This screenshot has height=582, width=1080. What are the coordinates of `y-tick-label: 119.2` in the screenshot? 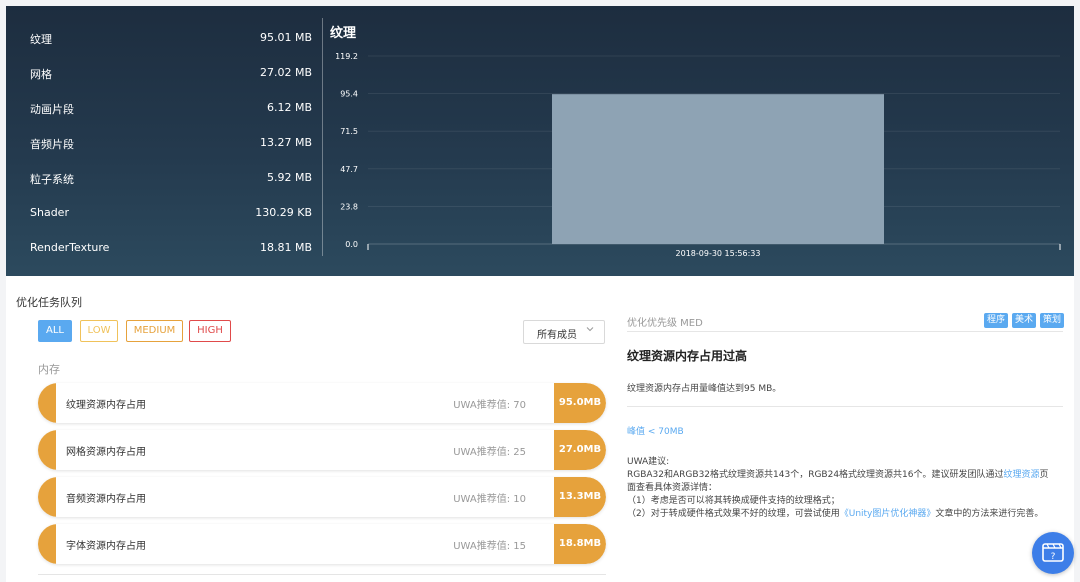 It's located at (346, 56).